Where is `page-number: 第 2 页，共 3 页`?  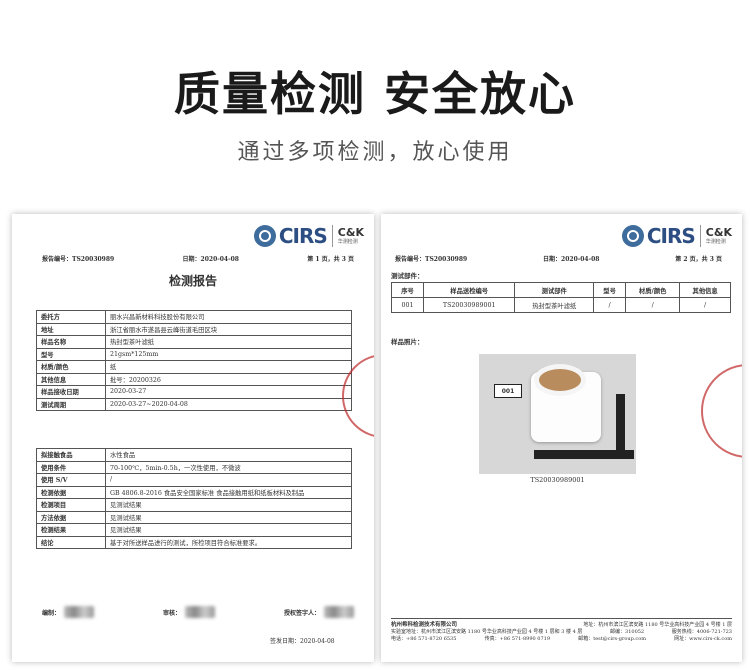
page-number: 第 2 页，共 3 页 is located at coordinates (698, 259).